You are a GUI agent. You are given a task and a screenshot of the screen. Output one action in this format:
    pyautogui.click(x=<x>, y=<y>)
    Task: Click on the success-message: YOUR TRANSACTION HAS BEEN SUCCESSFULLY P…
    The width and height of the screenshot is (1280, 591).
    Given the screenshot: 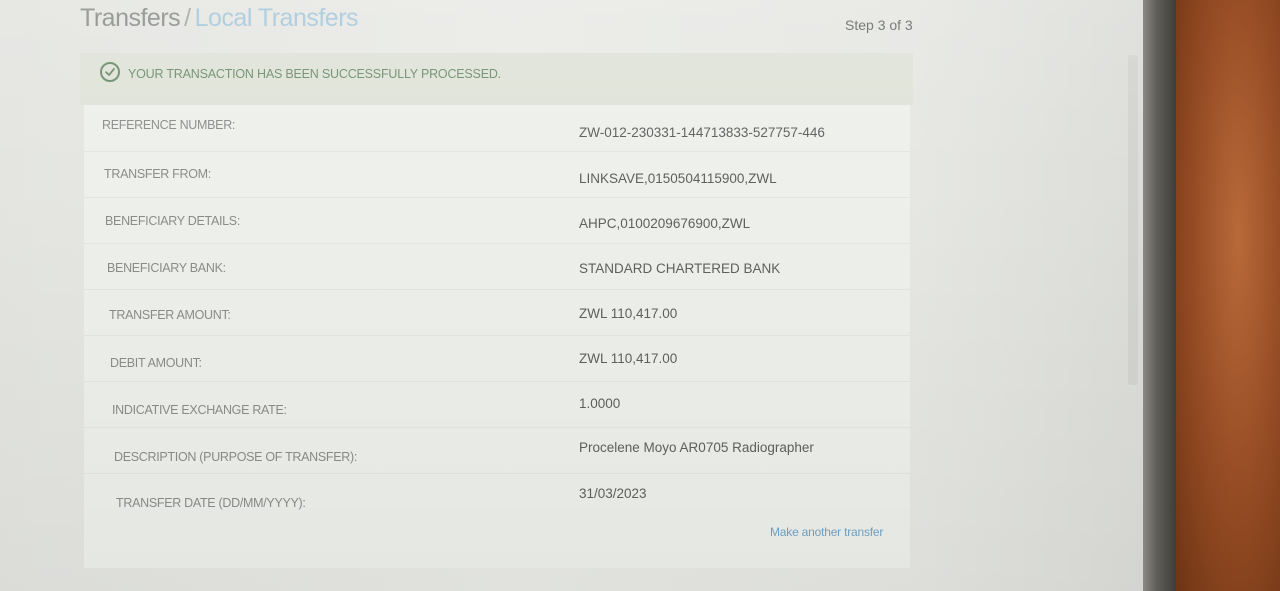 What is the action you would take?
    pyautogui.click(x=314, y=74)
    